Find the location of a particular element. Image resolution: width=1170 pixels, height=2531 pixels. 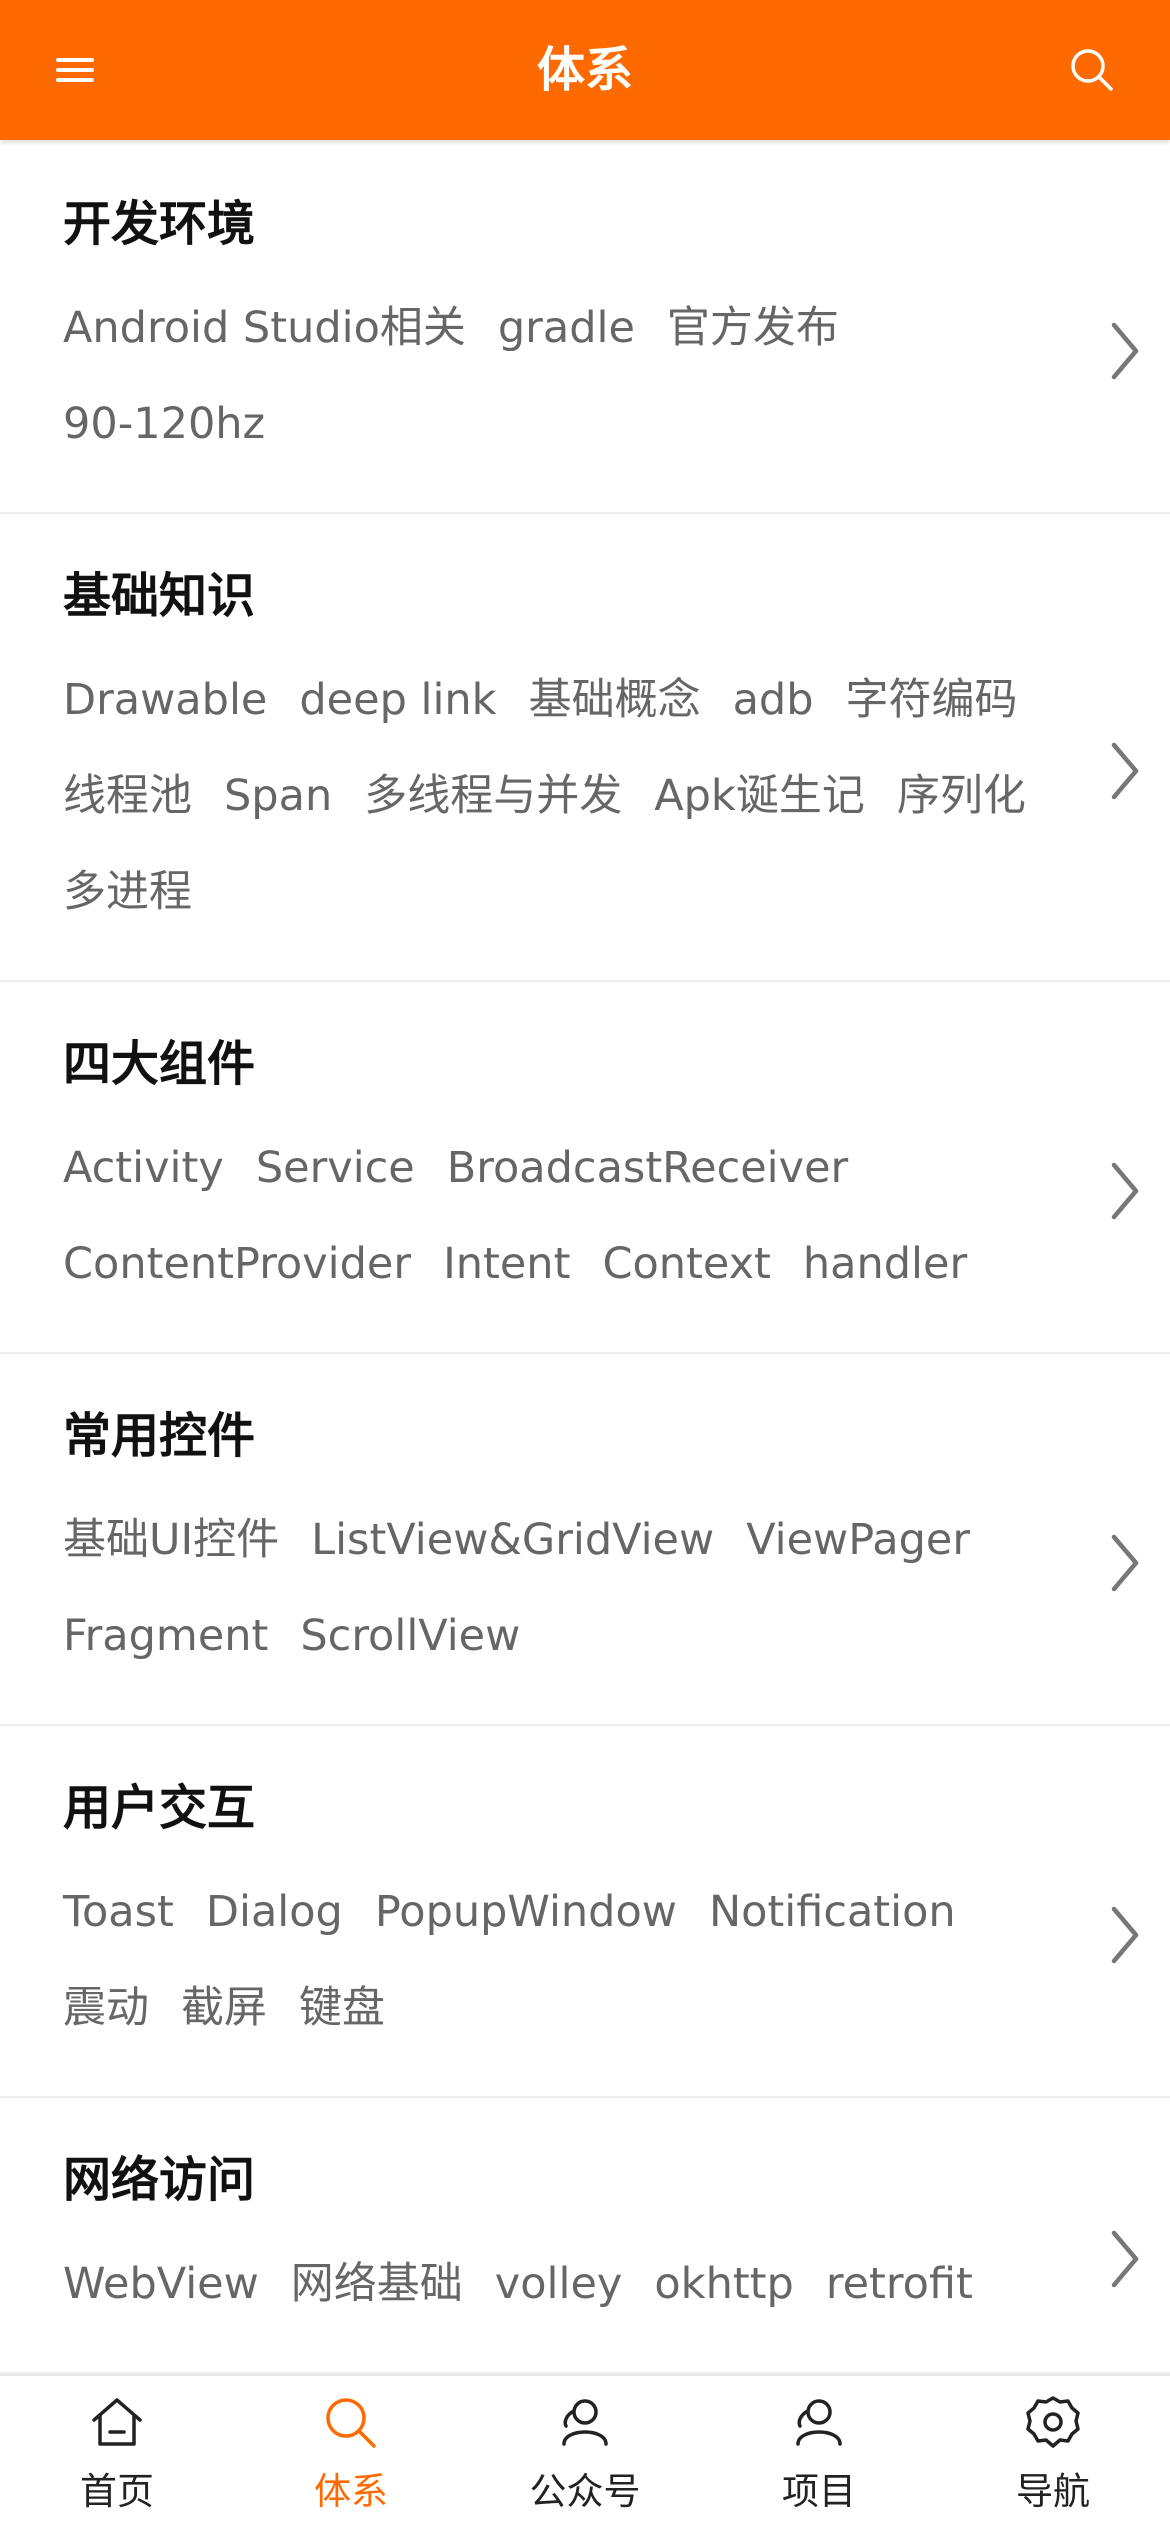

category-tag: Context is located at coordinates (686, 1264).